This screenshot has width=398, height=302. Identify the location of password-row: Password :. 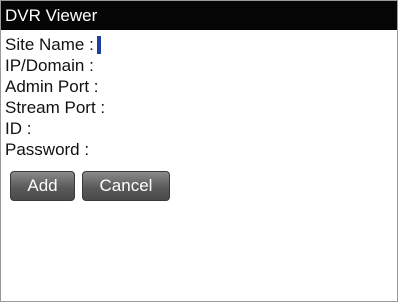
(199, 149).